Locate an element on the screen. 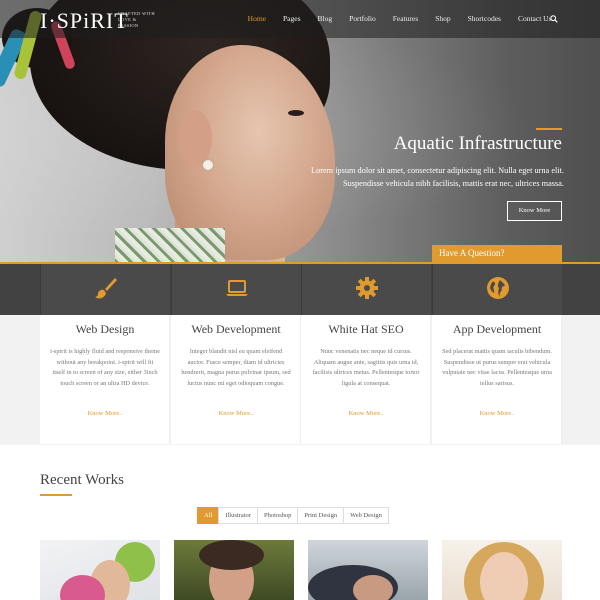  nav-item-shortcodes: Shortcodes is located at coordinates (484, 18).